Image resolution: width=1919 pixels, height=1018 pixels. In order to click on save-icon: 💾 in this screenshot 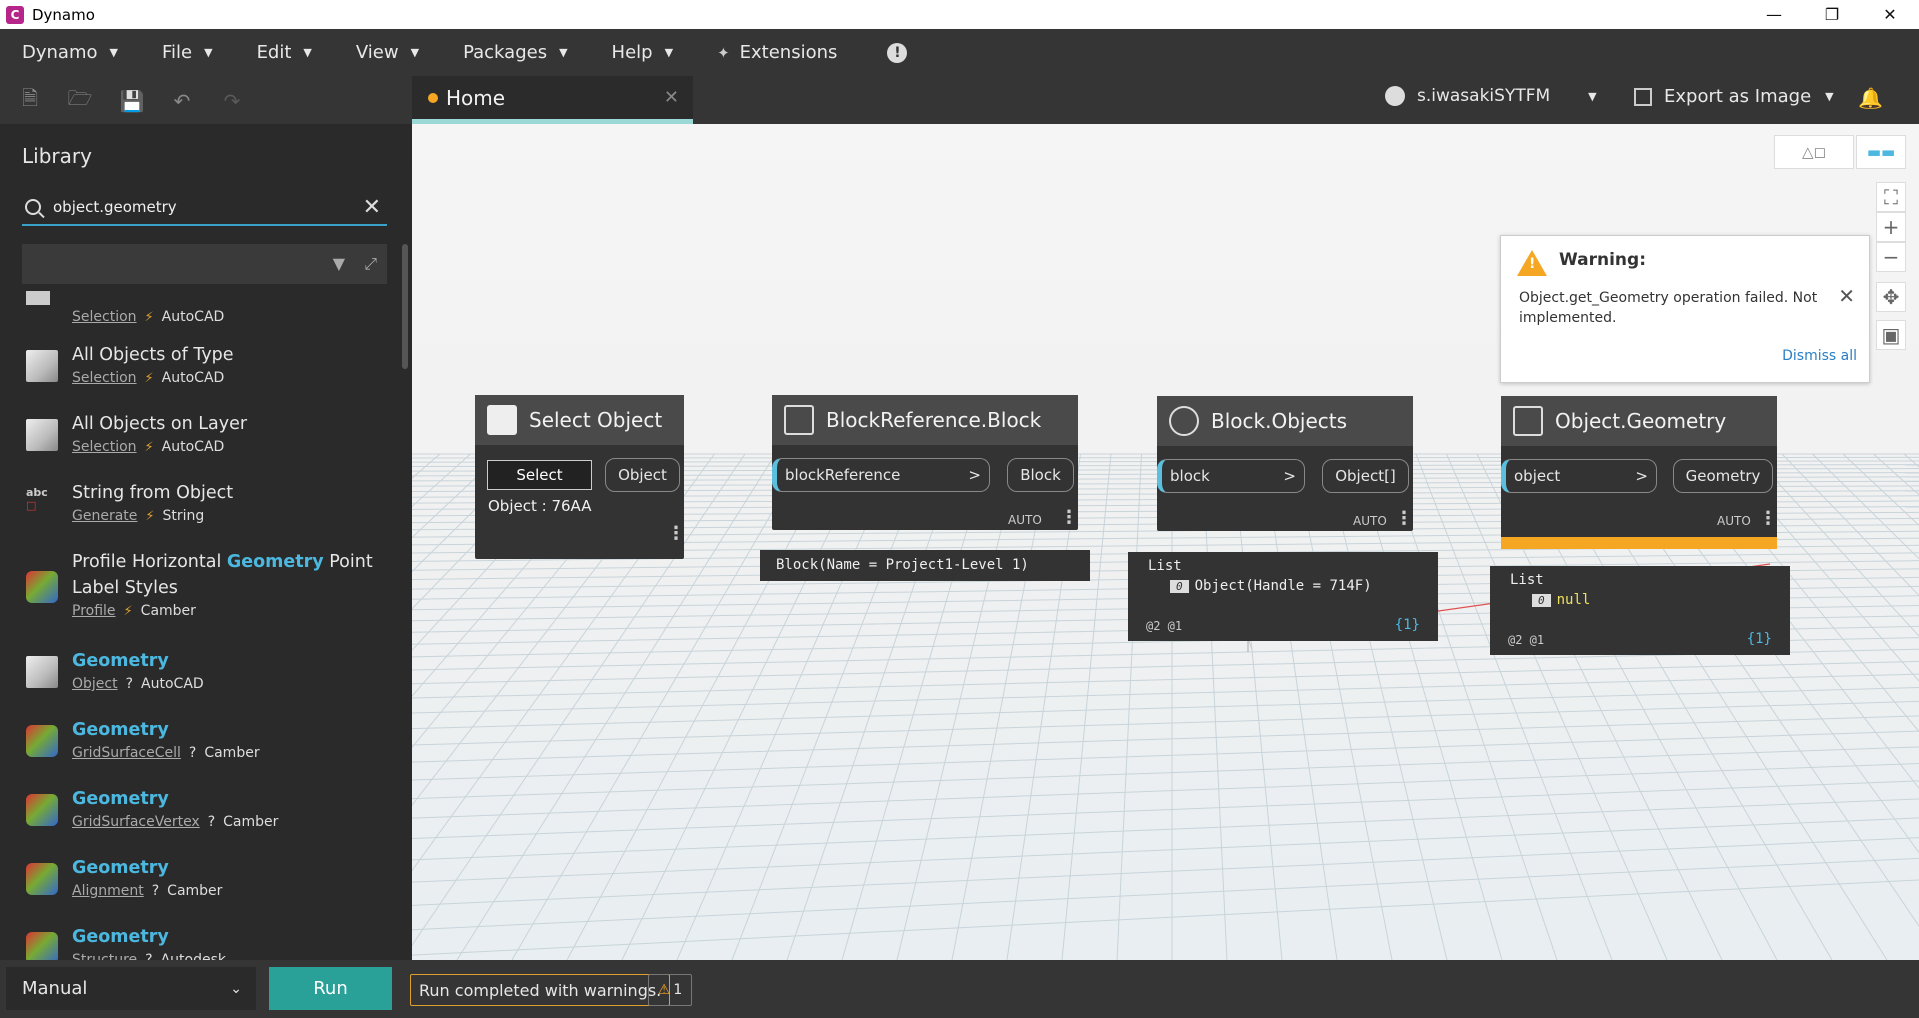, I will do `click(132, 101)`.